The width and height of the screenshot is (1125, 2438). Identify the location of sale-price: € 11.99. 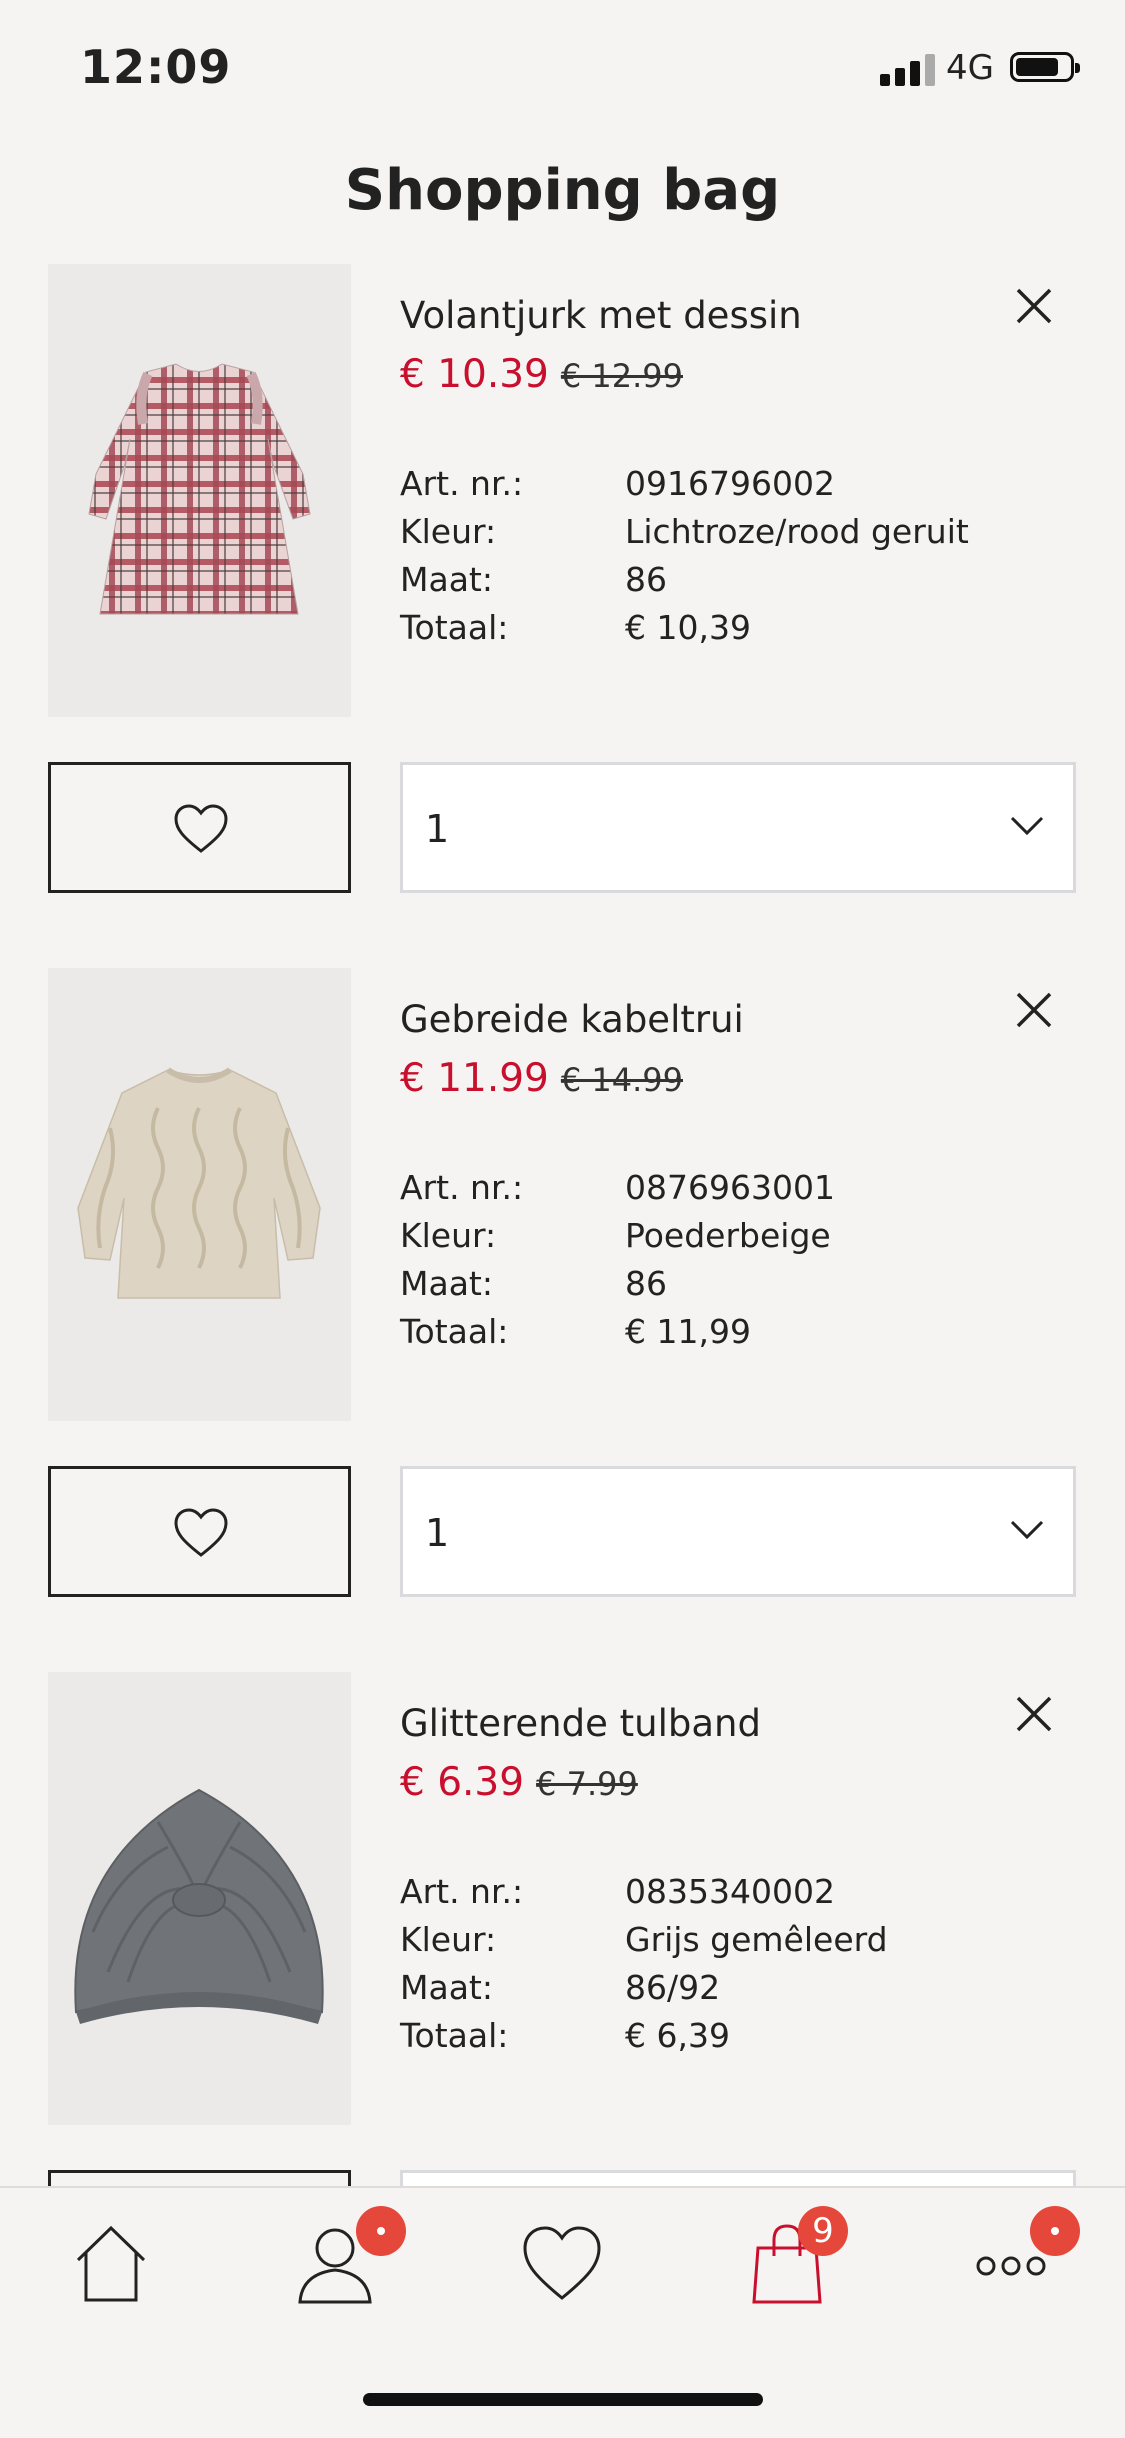
(474, 1078).